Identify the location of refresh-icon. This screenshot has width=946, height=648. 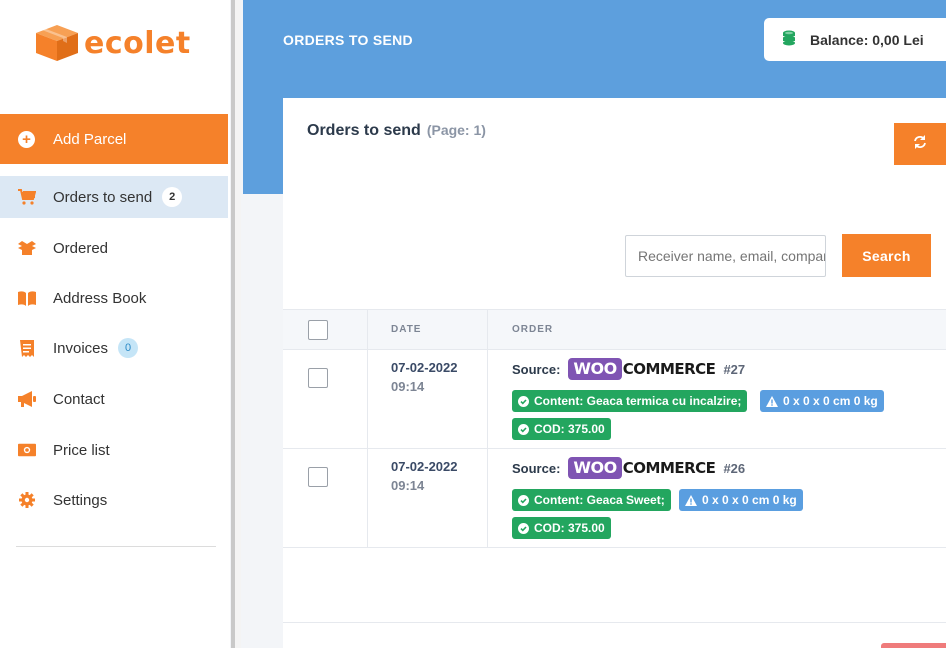
(920, 144).